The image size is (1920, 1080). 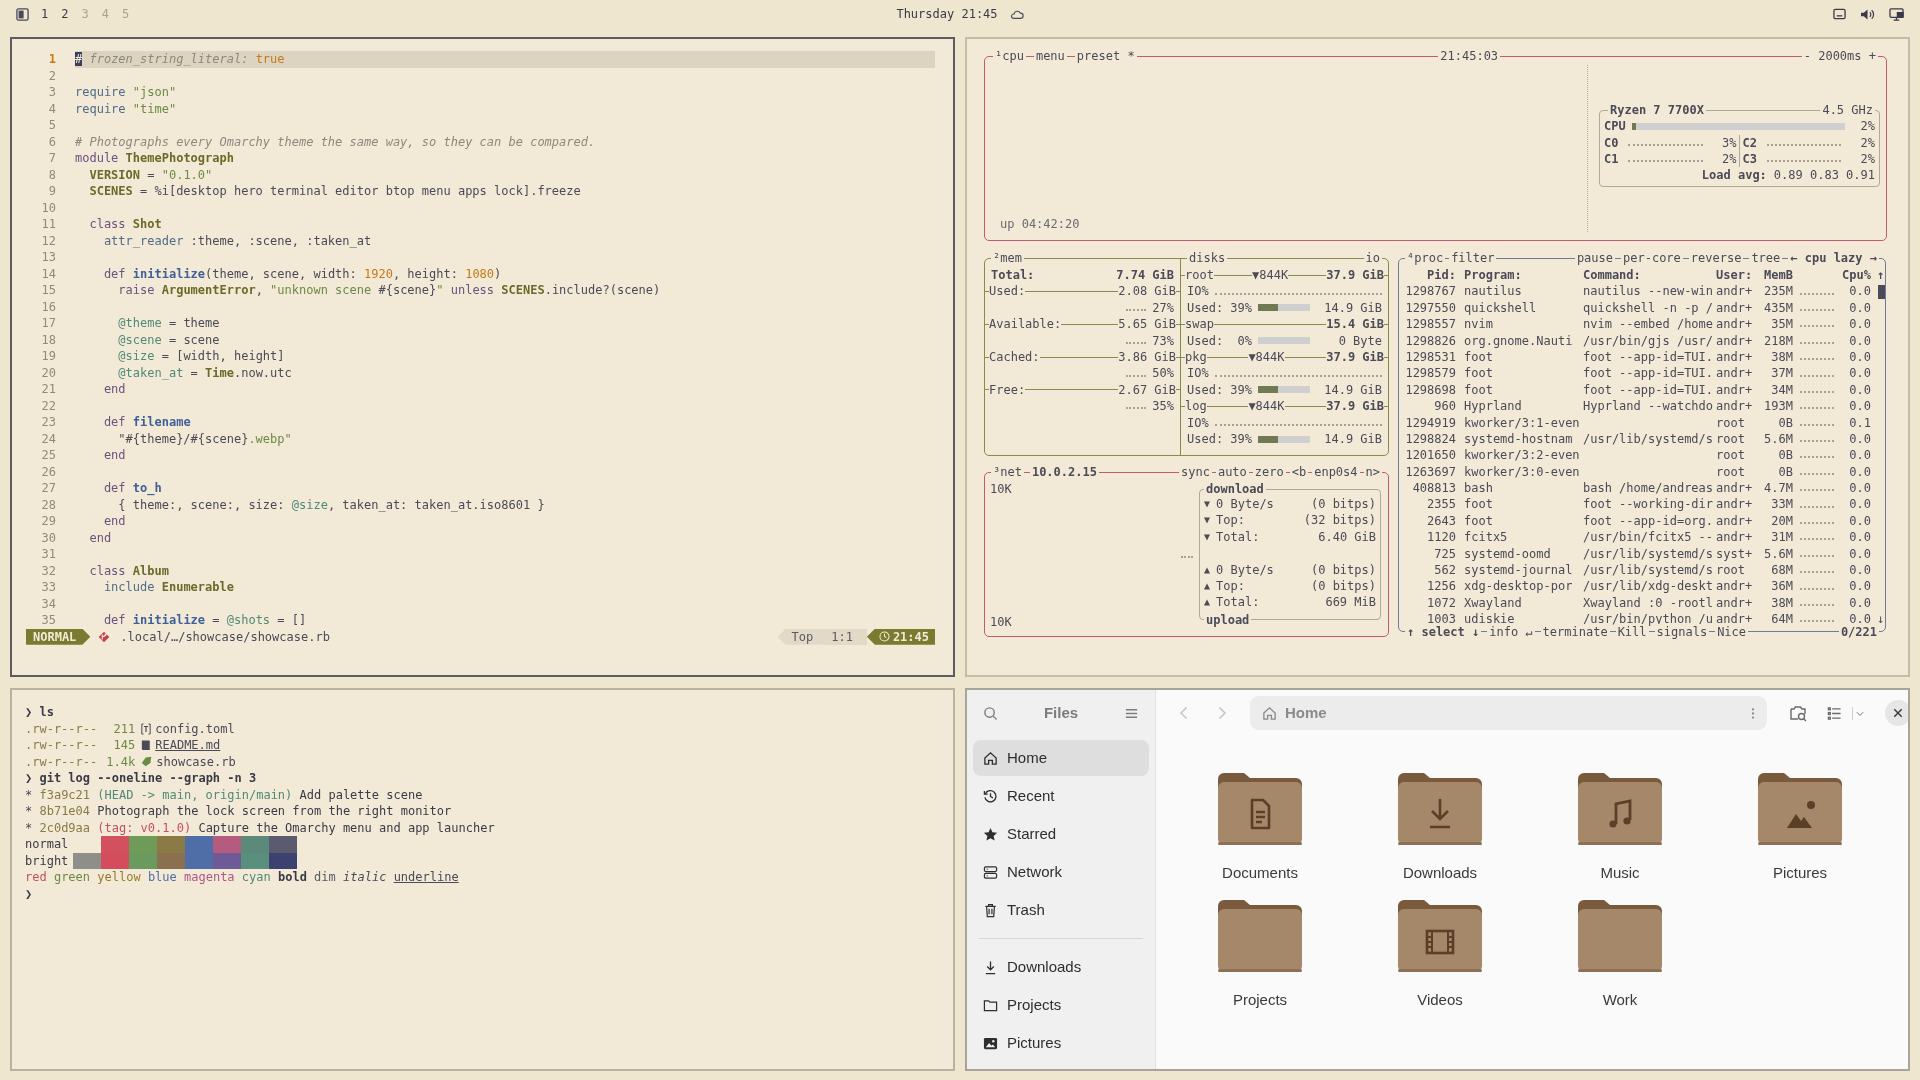 What do you see at coordinates (48, 389) in the screenshot?
I see `line-number: 21` at bounding box center [48, 389].